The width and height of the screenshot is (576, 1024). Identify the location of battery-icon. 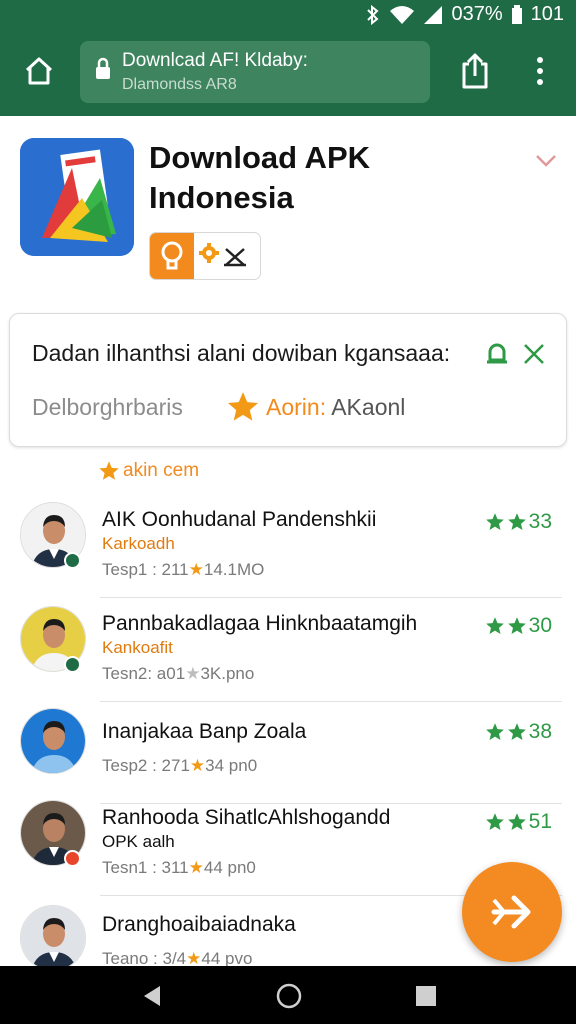
(516, 14).